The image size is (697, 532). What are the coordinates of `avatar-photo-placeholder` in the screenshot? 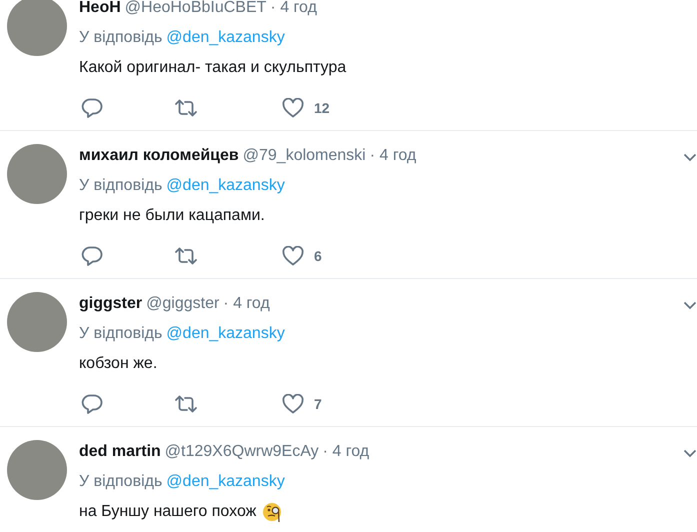 It's located at (37, 28).